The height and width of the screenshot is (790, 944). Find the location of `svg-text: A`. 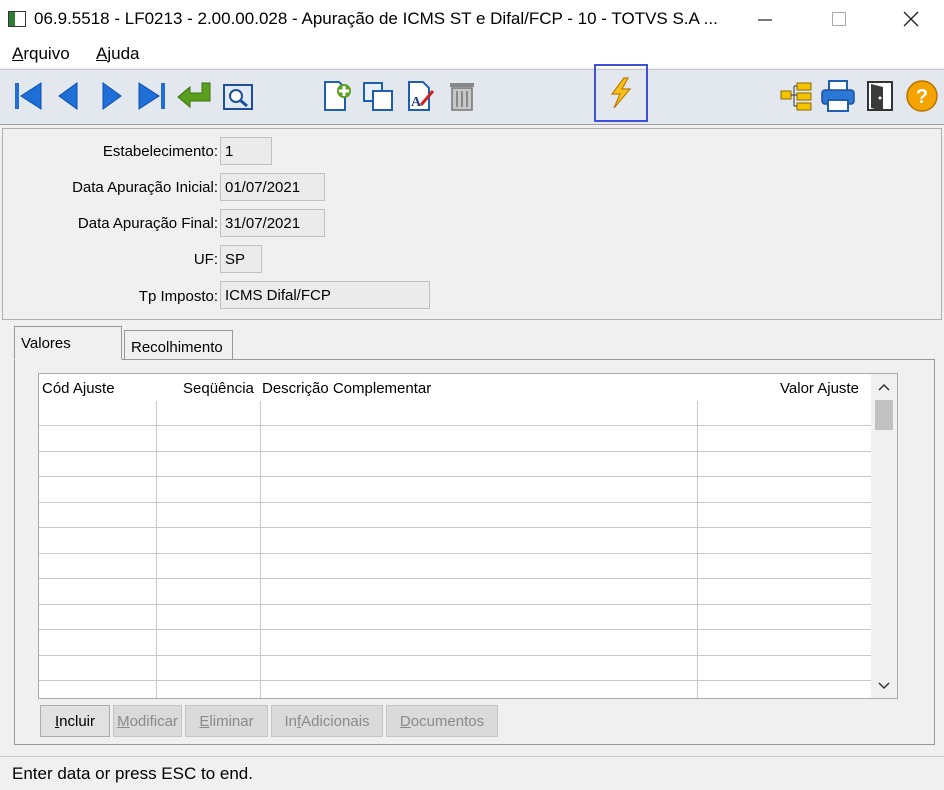

svg-text: A is located at coordinates (416, 102).